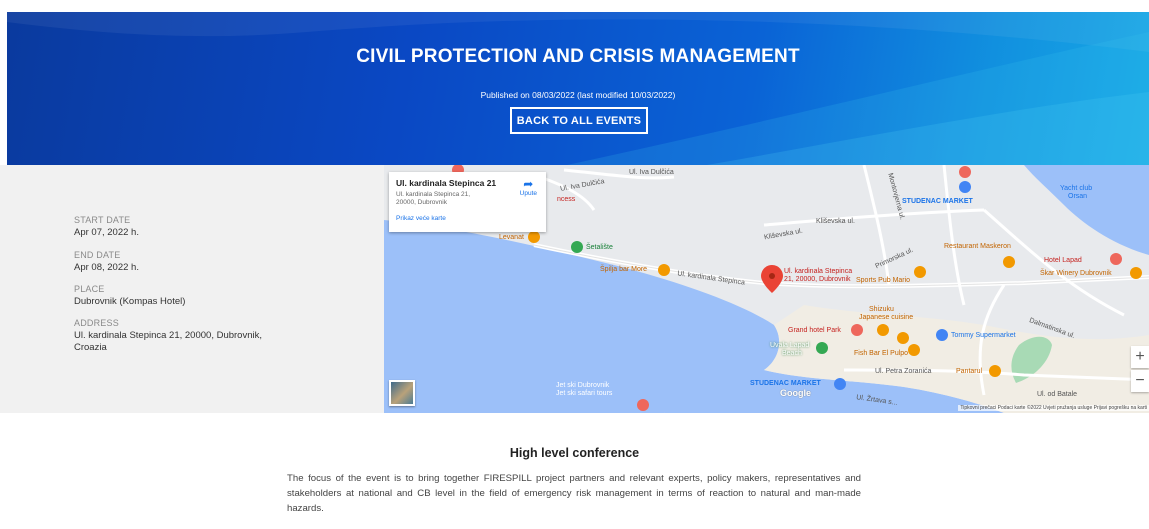  What do you see at coordinates (1063, 260) in the screenshot?
I see `poi-hotel-lapad: Hotel Lapad` at bounding box center [1063, 260].